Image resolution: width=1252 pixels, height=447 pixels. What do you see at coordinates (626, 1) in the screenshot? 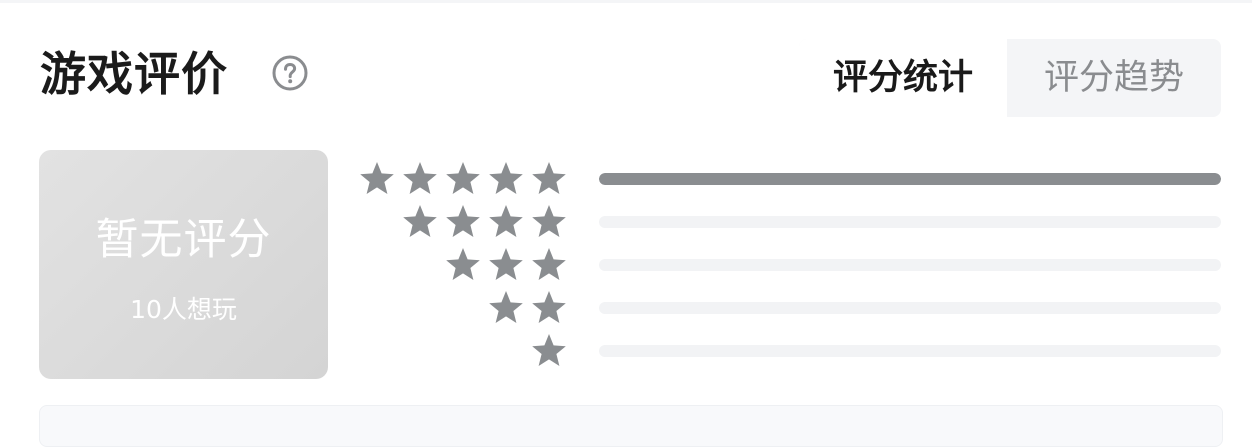
I see `top-divider` at bounding box center [626, 1].